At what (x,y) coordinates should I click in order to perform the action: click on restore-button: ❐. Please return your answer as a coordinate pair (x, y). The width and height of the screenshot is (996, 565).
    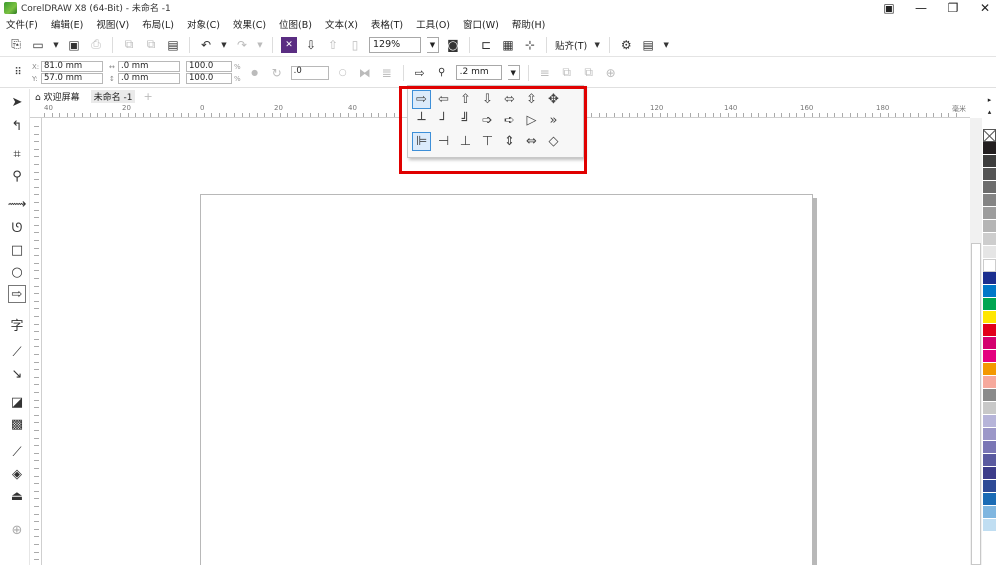
    Looking at the image, I should click on (953, 8).